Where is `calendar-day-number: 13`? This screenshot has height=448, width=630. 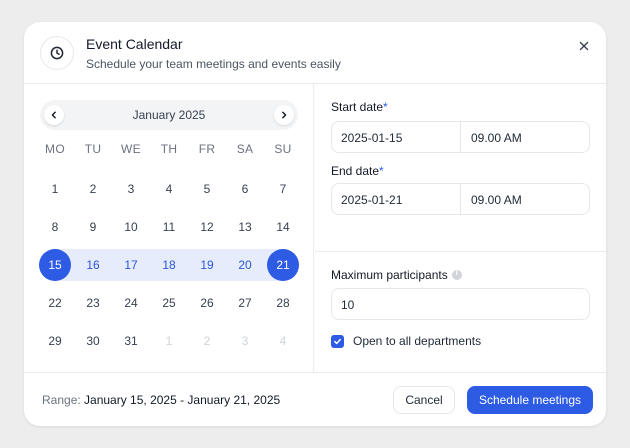 calendar-day-number: 13 is located at coordinates (245, 227).